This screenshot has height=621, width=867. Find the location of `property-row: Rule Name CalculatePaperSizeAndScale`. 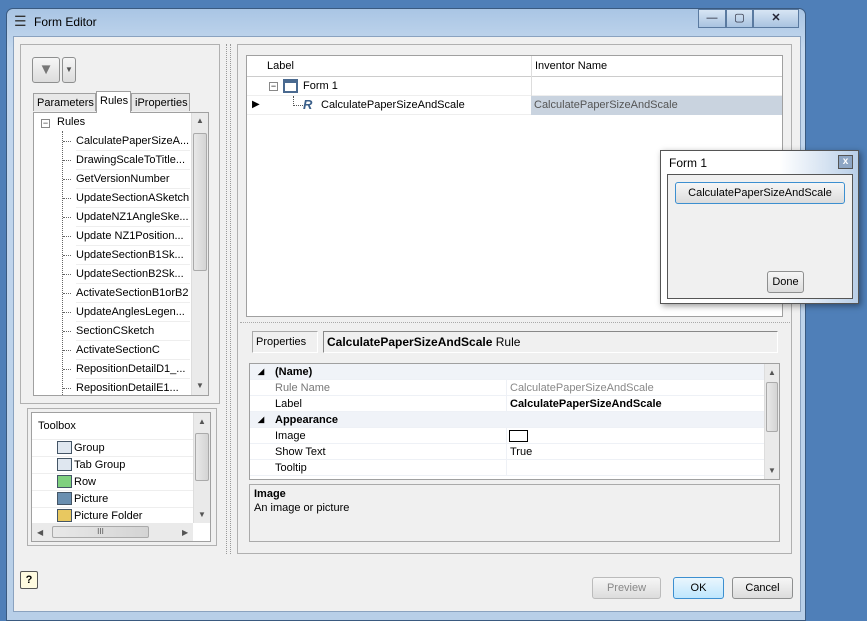

property-row: Rule Name CalculatePaperSizeAndScale is located at coordinates (507, 388).